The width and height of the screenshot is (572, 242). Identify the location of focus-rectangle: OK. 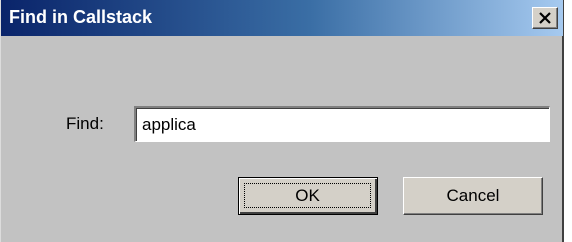
(307, 195).